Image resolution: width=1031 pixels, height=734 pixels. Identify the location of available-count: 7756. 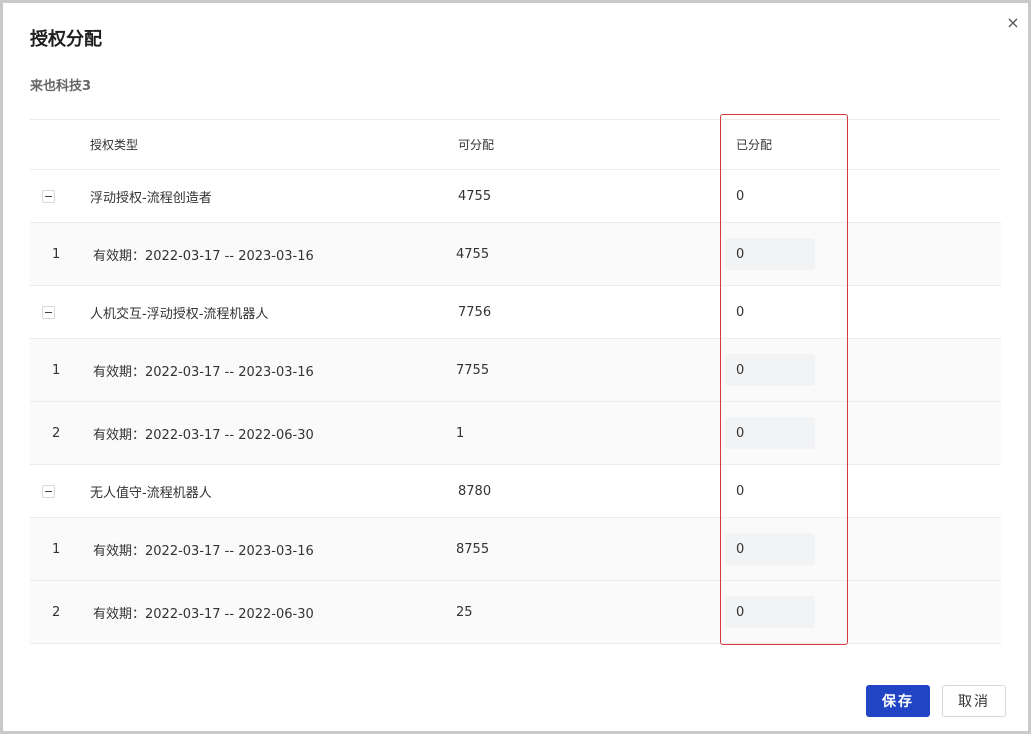
(475, 312).